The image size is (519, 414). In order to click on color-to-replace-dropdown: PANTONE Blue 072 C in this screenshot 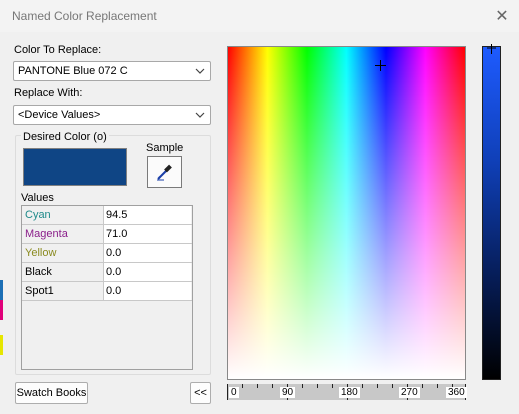, I will do `click(112, 71)`.